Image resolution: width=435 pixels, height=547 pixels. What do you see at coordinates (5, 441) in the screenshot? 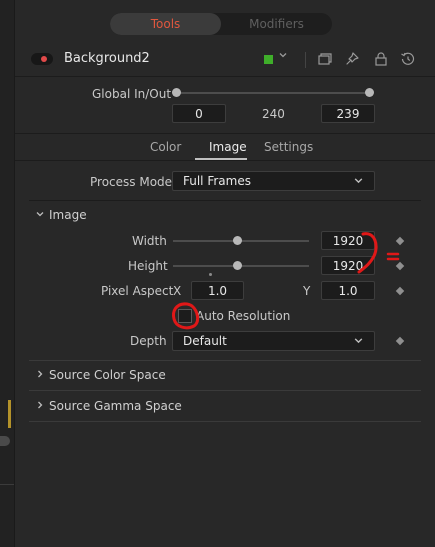
I see `scroll-handle` at bounding box center [5, 441].